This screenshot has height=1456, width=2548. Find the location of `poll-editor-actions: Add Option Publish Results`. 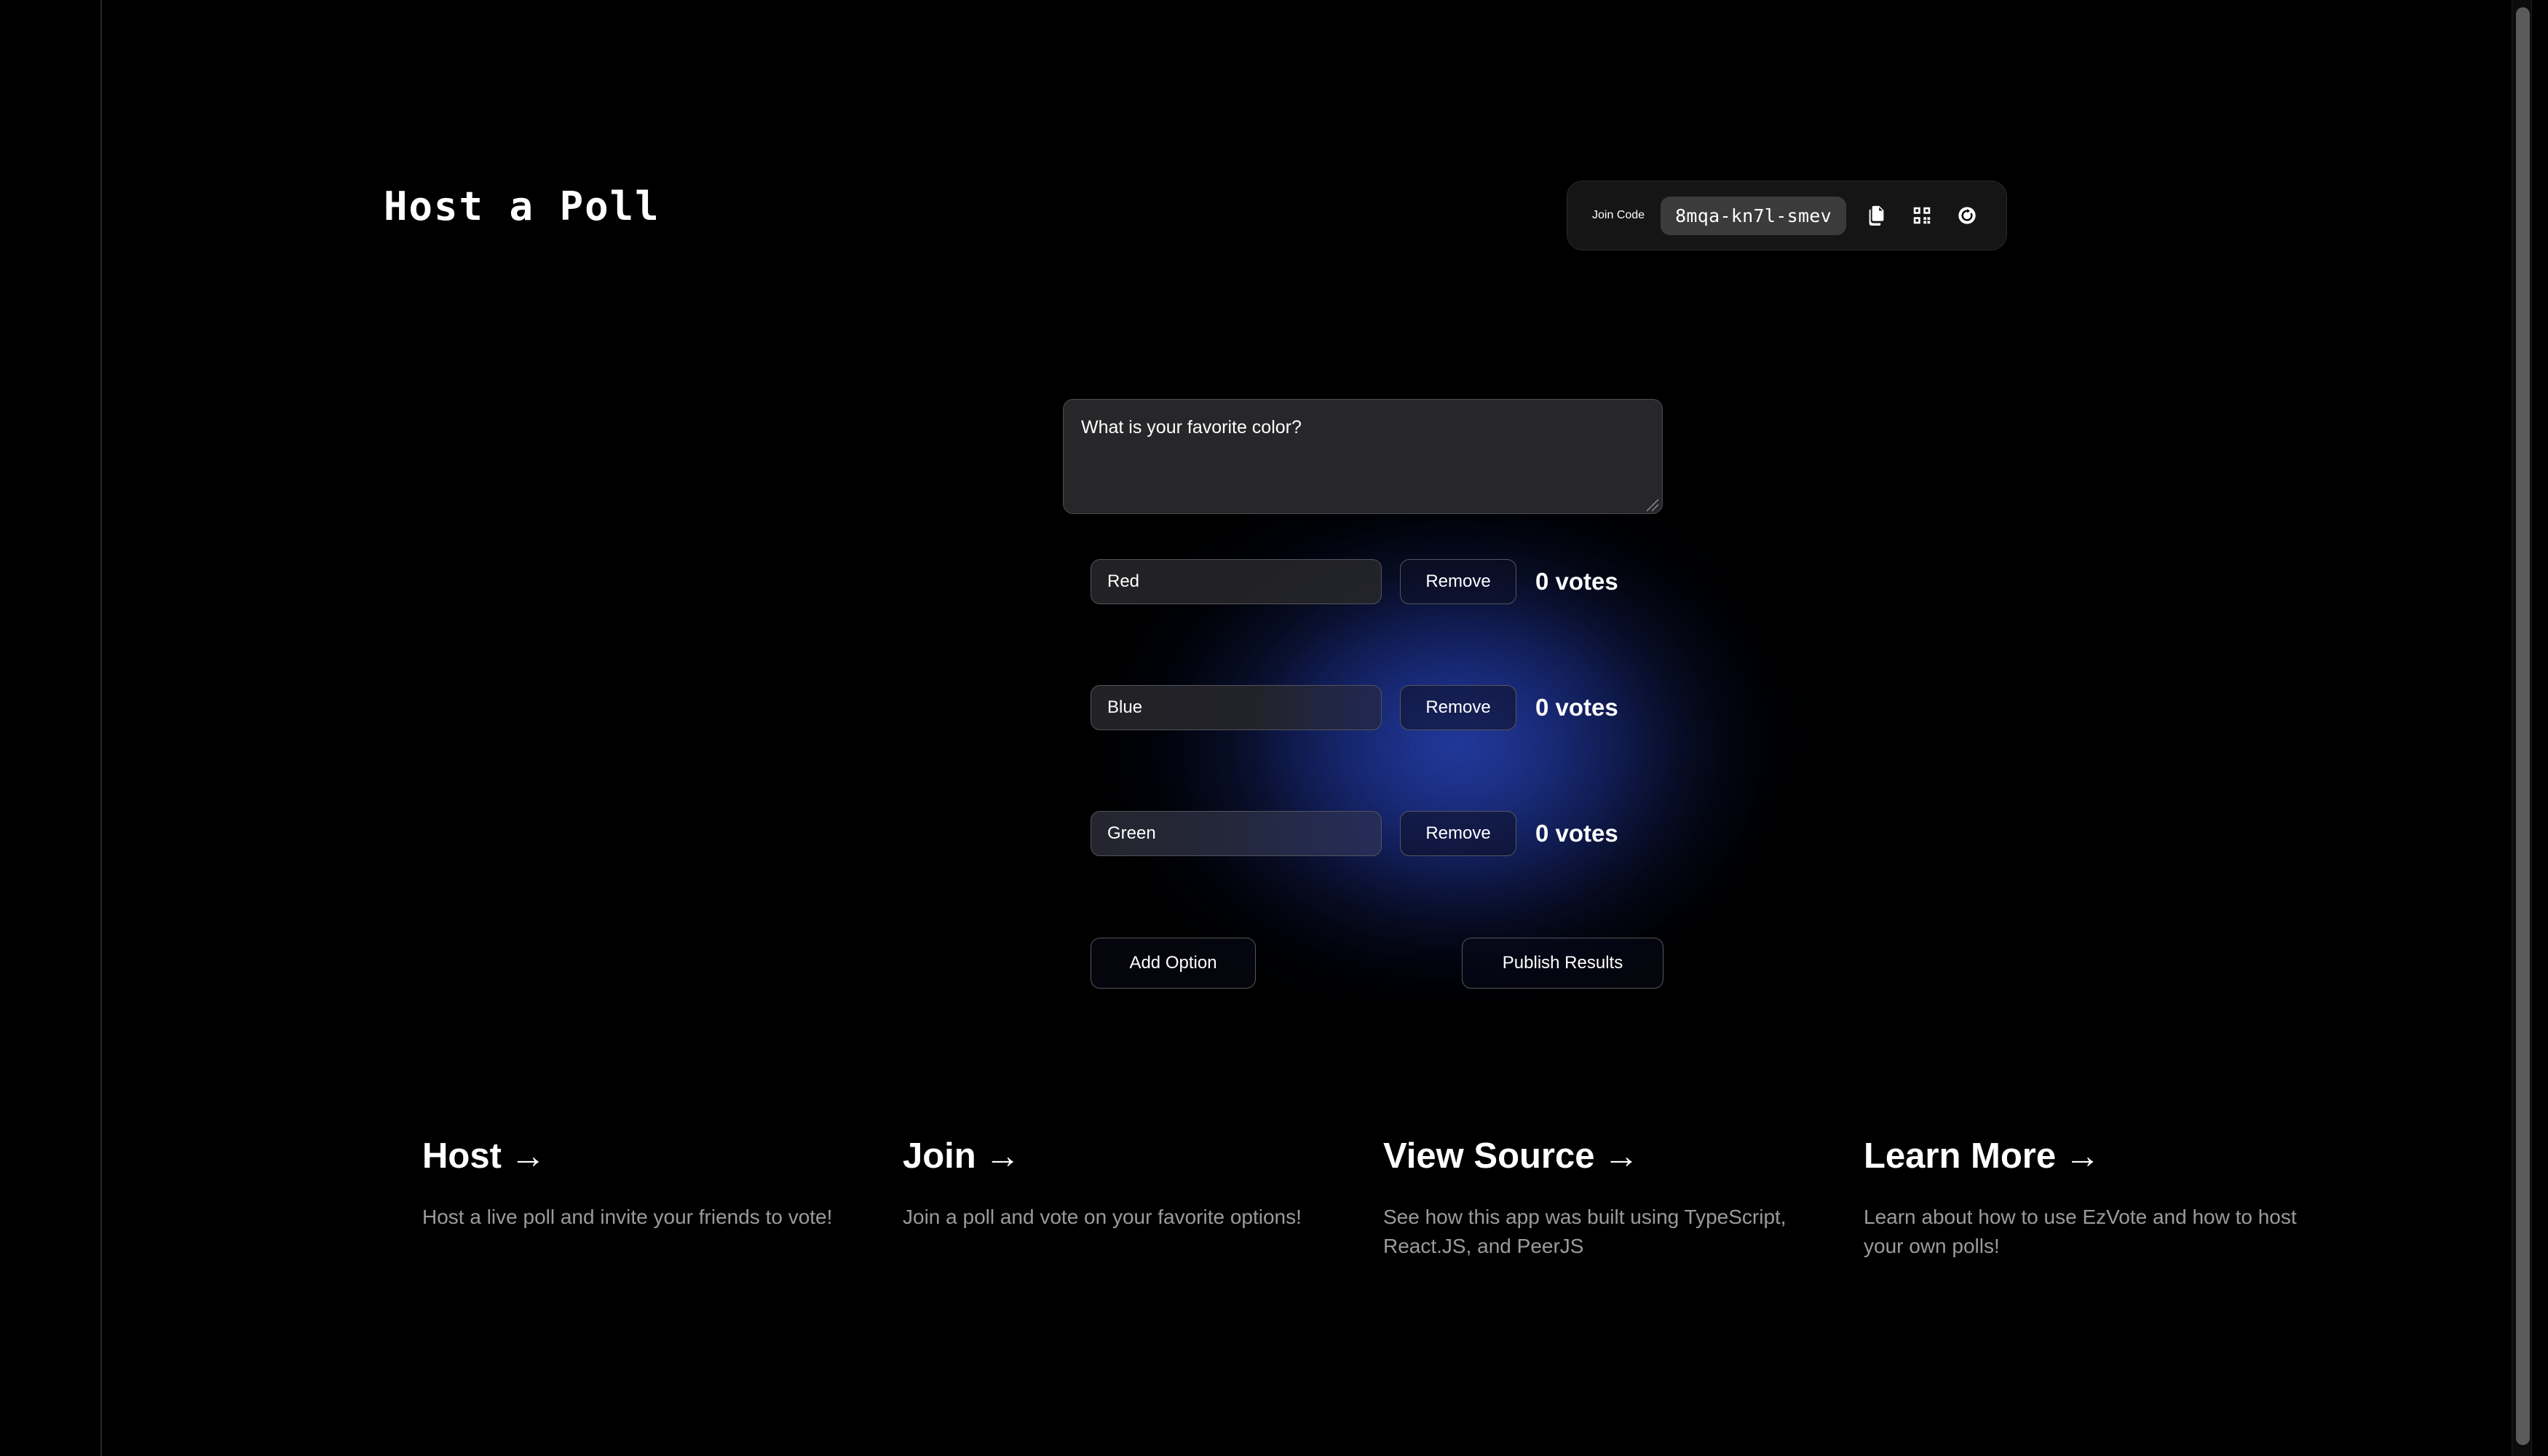

poll-editor-actions: Add Option Publish Results is located at coordinates (1404, 963).